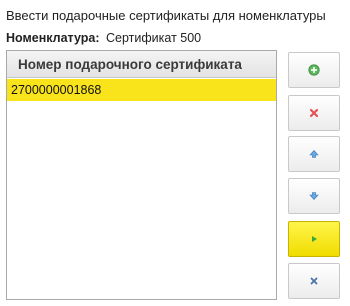 This screenshot has height=306, width=350. I want to click on nomenclature-row: Номенклатура: Сертификат 500, so click(103, 38).